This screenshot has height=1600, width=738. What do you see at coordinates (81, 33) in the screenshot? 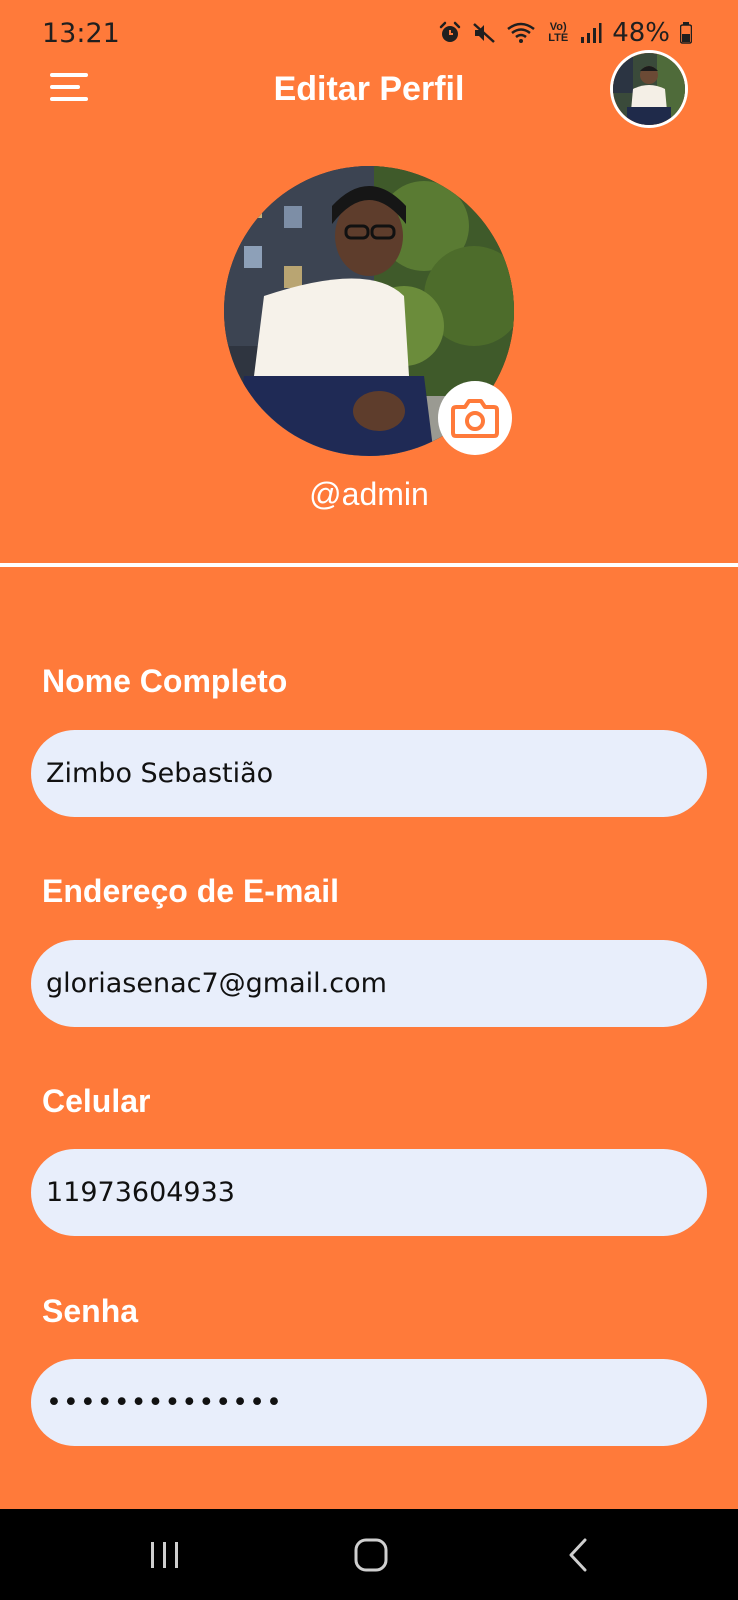
I see `status-time: 13:21` at bounding box center [81, 33].